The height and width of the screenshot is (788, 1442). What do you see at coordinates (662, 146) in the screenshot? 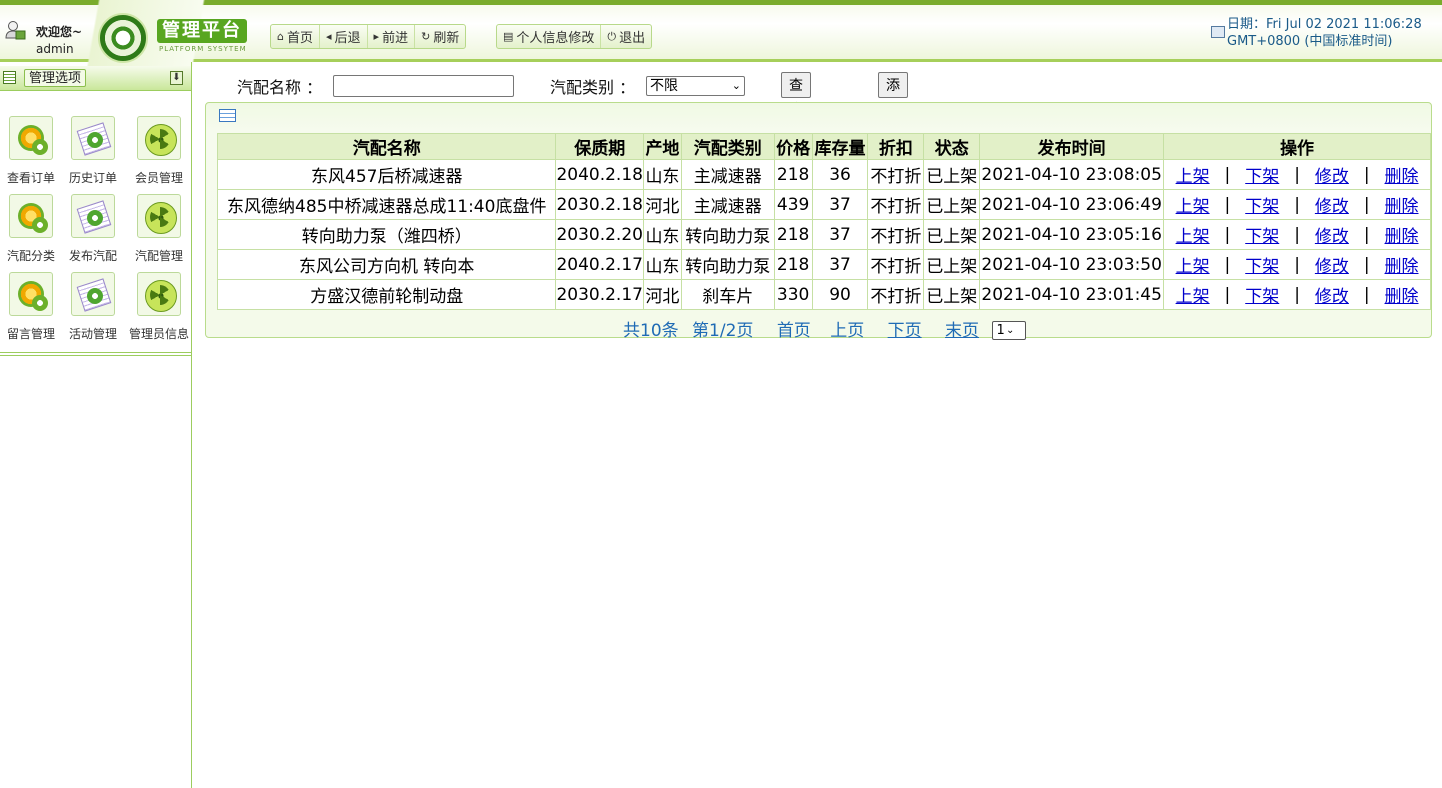
I see `column-header: 产地` at bounding box center [662, 146].